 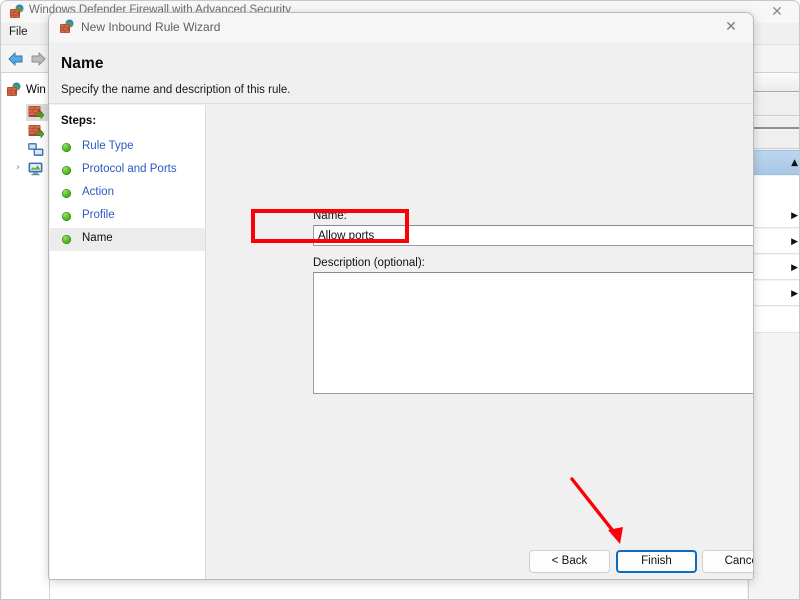 What do you see at coordinates (36, 90) in the screenshot?
I see `tree-root-label: Win` at bounding box center [36, 90].